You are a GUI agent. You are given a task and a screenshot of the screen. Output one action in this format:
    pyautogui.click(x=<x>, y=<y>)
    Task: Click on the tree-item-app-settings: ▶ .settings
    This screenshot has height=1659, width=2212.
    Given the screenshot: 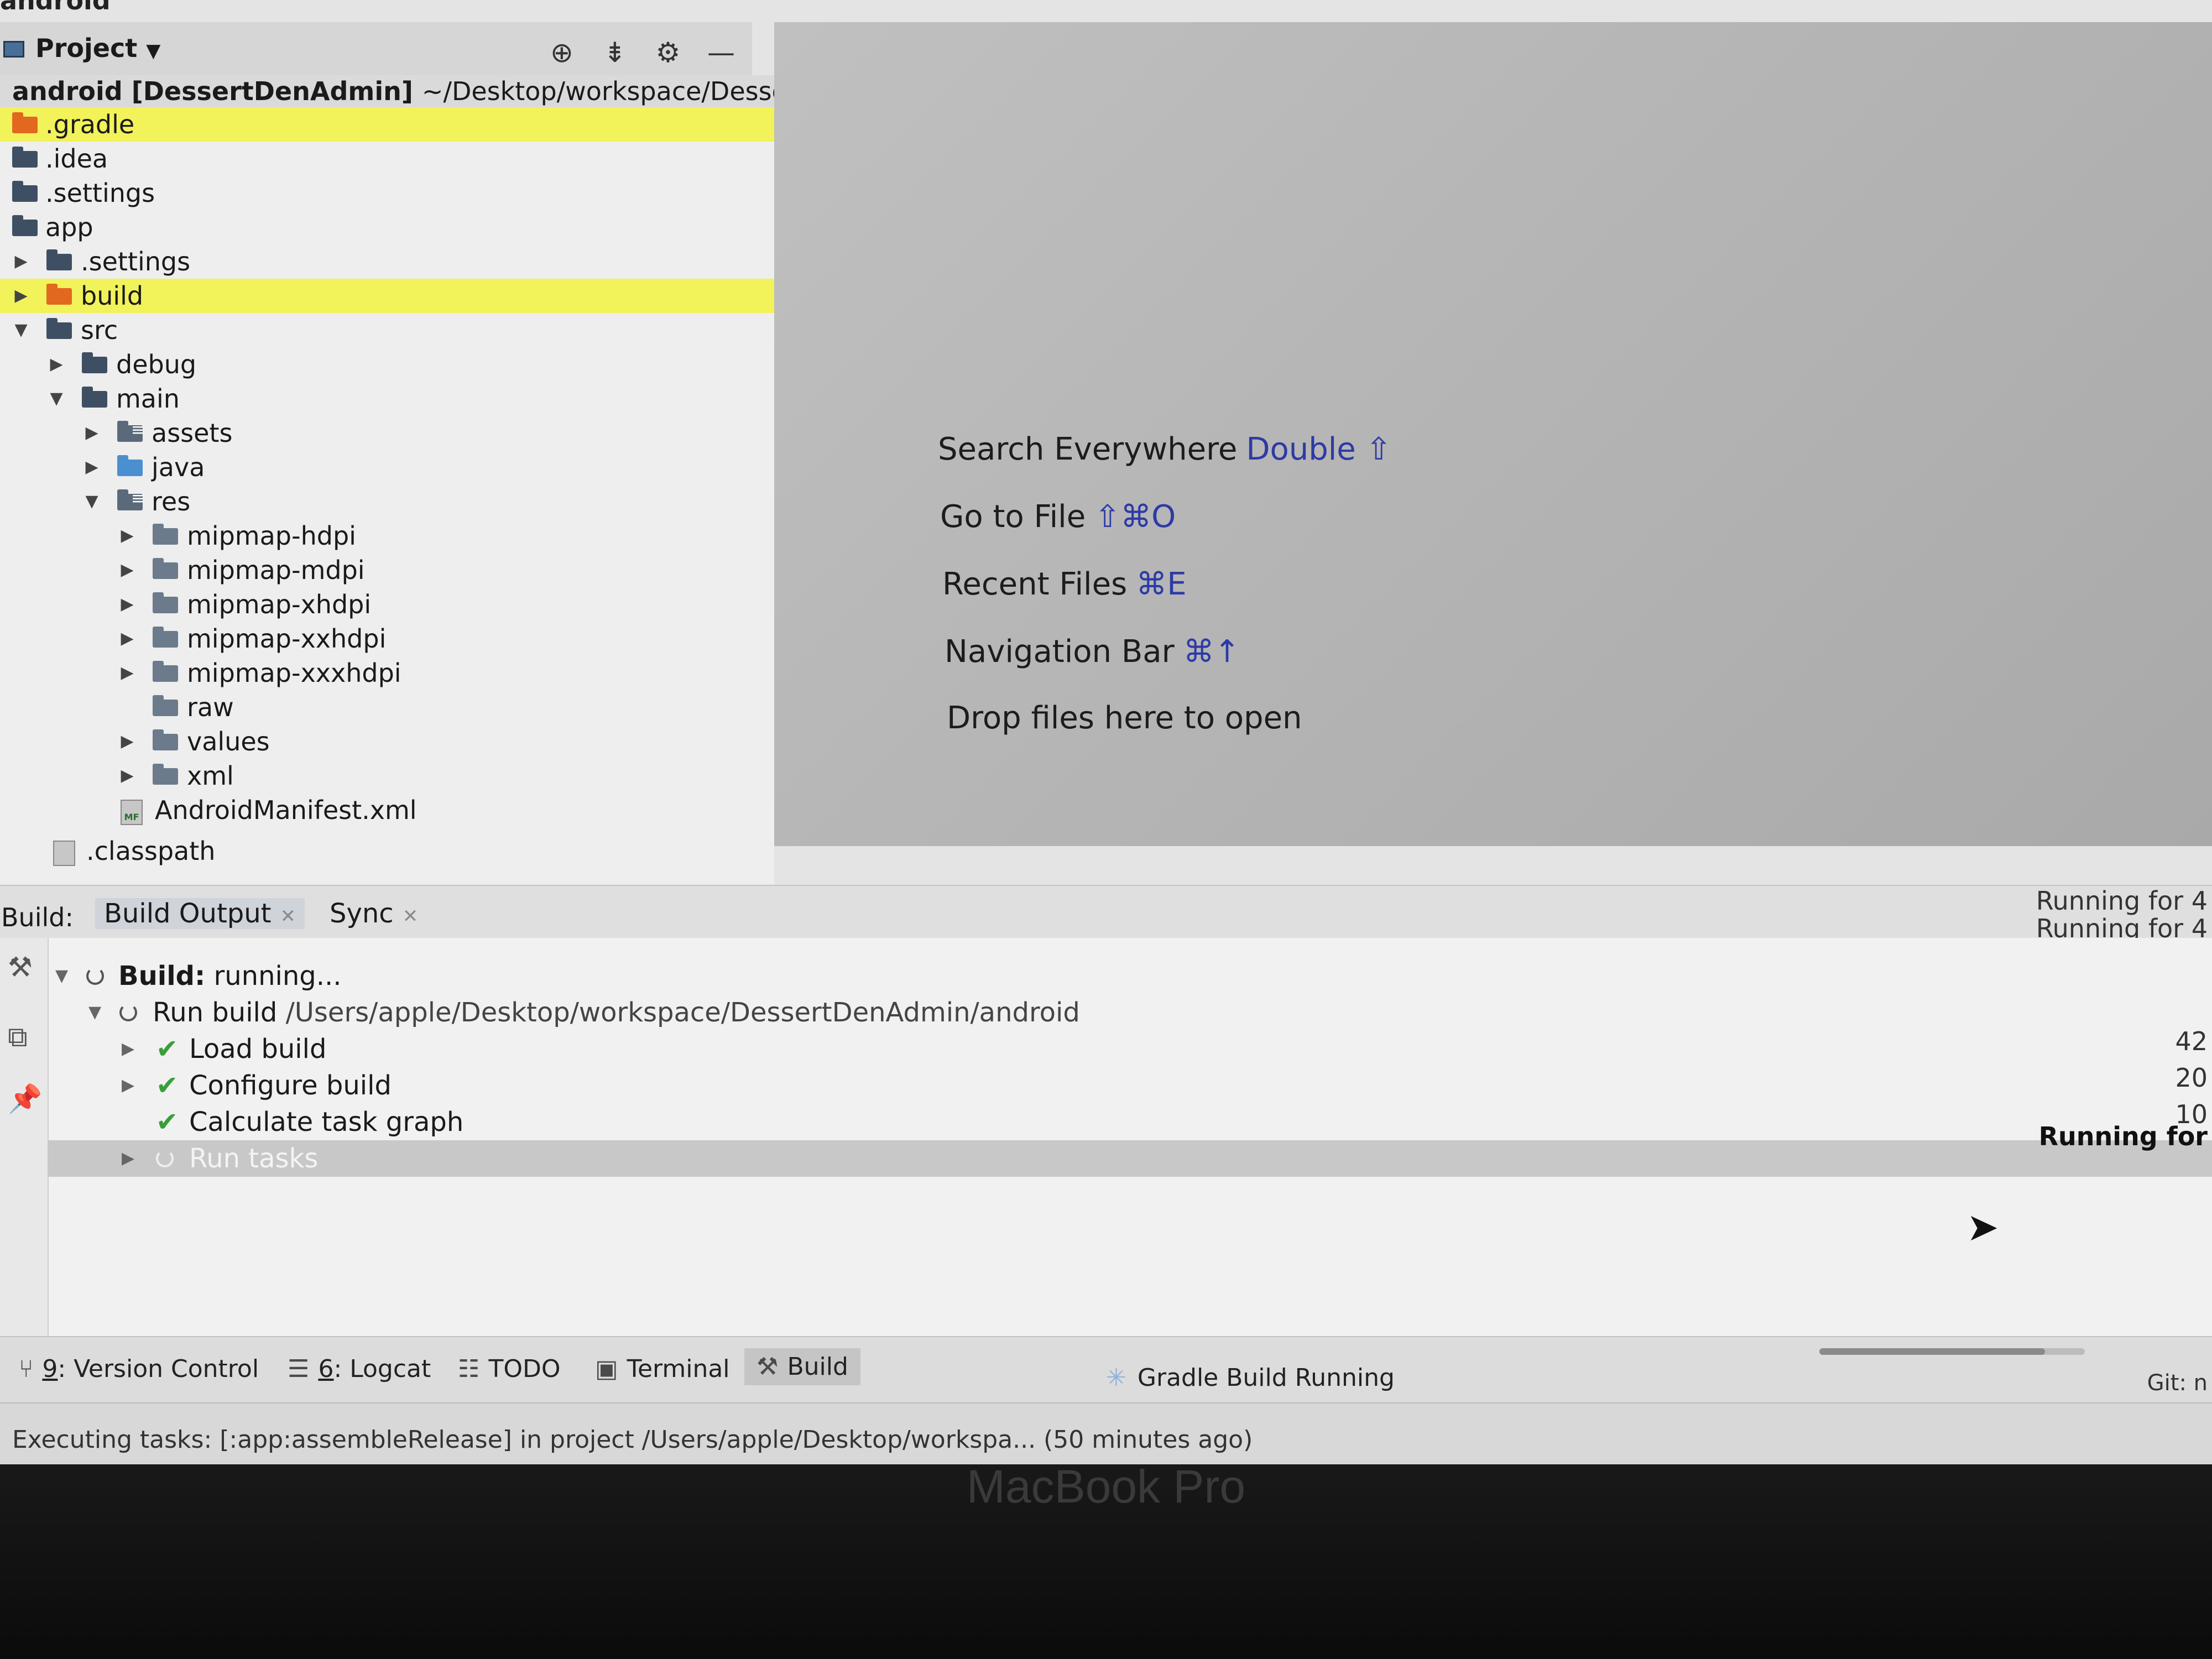 What is the action you would take?
    pyautogui.click(x=387, y=261)
    